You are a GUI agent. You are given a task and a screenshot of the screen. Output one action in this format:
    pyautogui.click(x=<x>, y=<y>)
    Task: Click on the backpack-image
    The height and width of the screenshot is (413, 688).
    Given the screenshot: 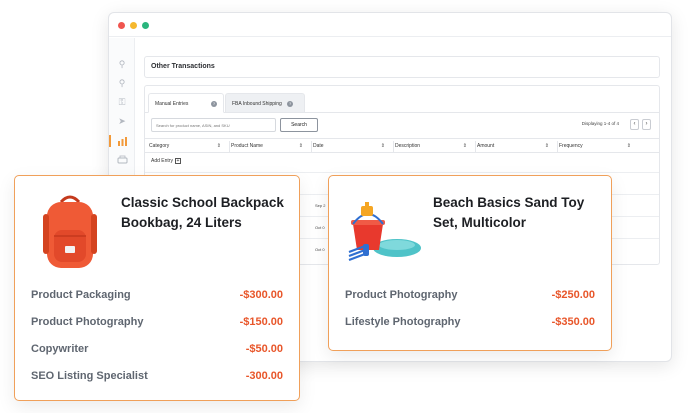 What is the action you would take?
    pyautogui.click(x=70, y=231)
    